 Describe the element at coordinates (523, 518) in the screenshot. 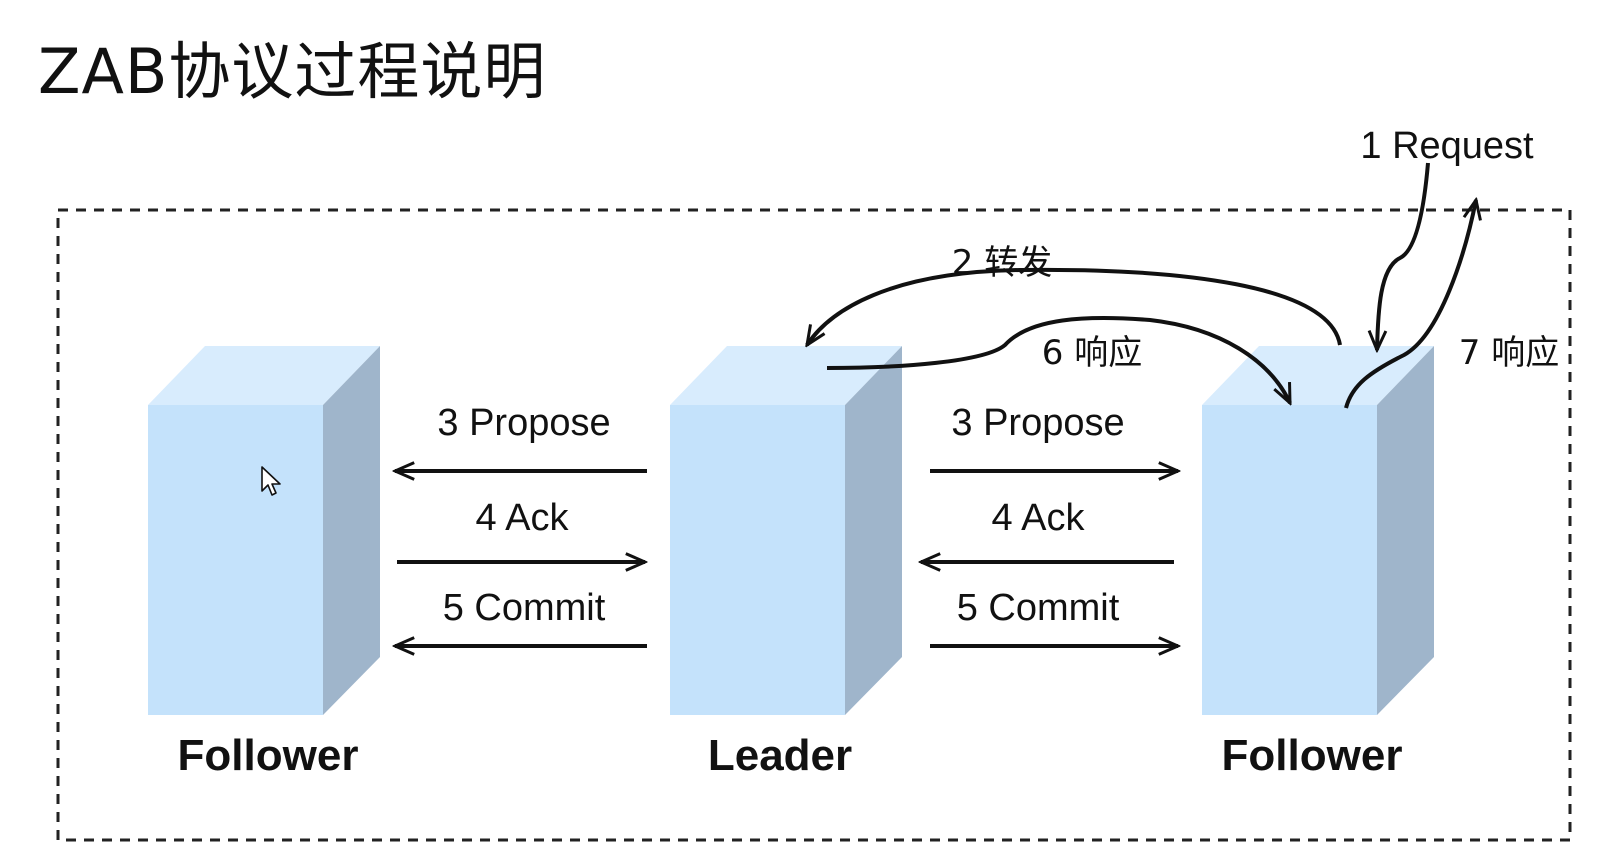

I see `ack-left-label: 4 Ack` at that location.